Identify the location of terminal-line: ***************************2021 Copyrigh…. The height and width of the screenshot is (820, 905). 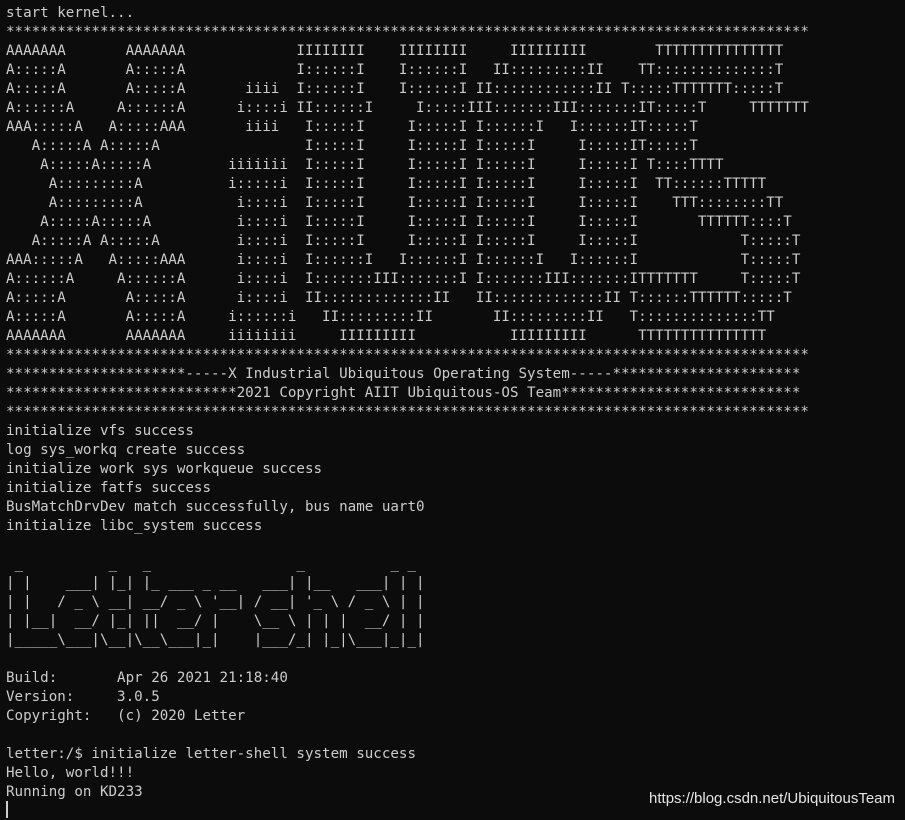
(403, 393).